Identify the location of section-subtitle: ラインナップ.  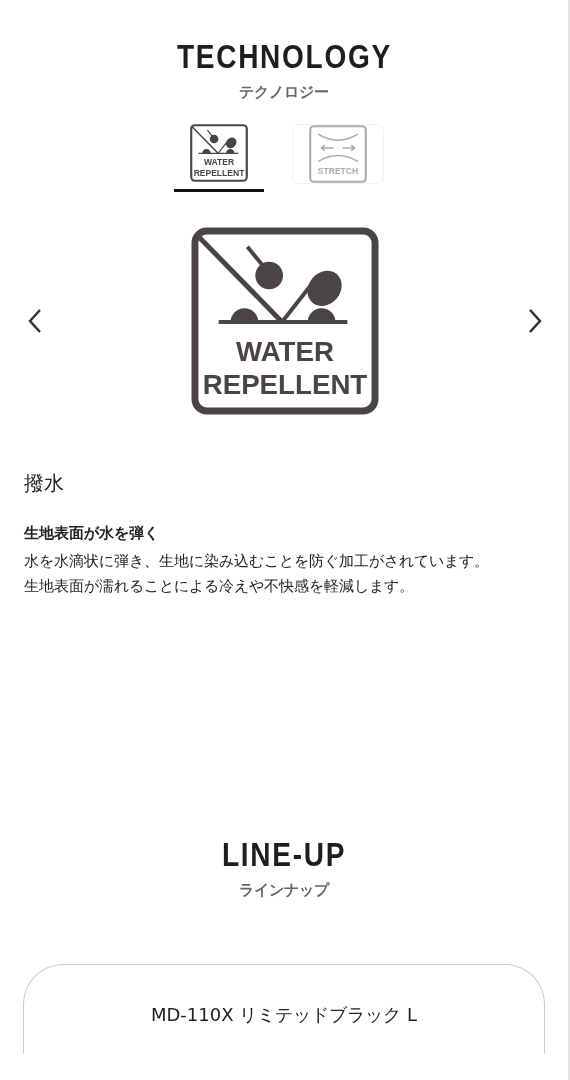
(284, 890).